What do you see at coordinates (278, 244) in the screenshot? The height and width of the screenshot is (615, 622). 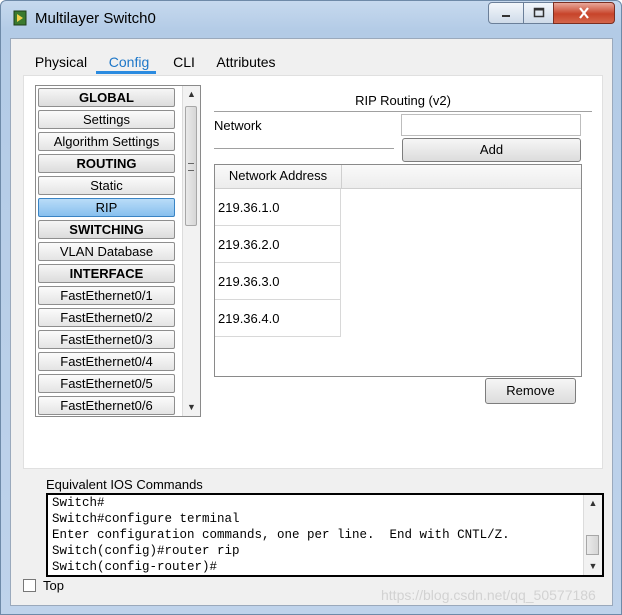 I see `table-row: 219.36.2.0` at bounding box center [278, 244].